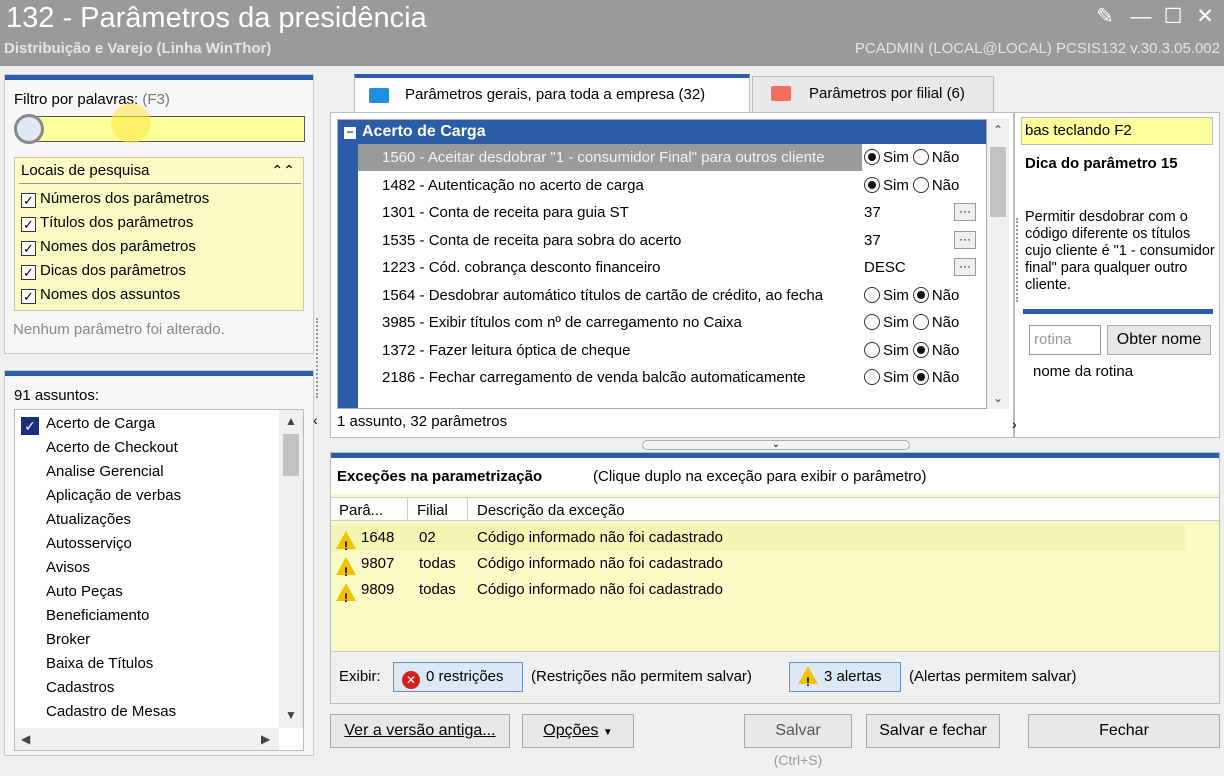 This screenshot has height=776, width=1224. What do you see at coordinates (147, 739) in the screenshot?
I see `subjects-hscrollbar: ◀ ▶` at bounding box center [147, 739].